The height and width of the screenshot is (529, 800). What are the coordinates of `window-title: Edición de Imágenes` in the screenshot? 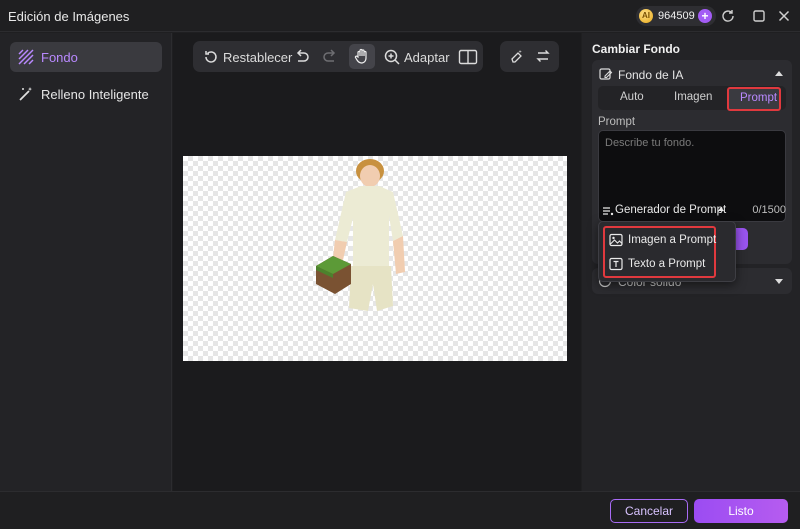 It's located at (69, 16).